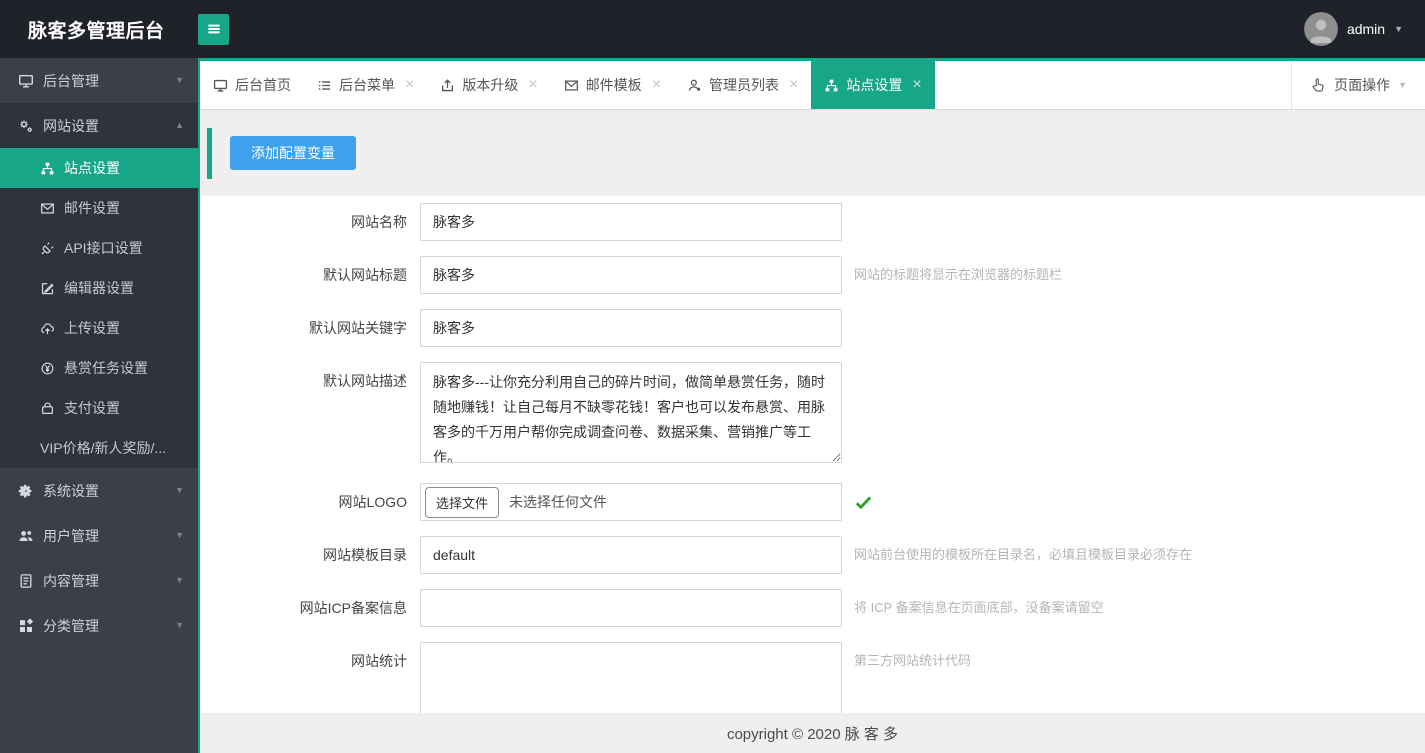 This screenshot has height=753, width=1425. I want to click on form-row: 默认网站标题 网站的标题将显示在浏览器的标题栏, so click(812, 275).